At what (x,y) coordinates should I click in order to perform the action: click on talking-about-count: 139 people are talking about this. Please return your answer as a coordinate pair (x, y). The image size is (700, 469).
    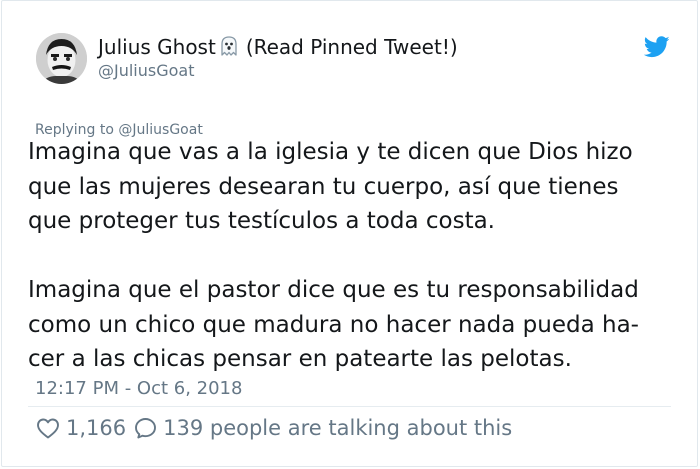
    Looking at the image, I should click on (337, 428).